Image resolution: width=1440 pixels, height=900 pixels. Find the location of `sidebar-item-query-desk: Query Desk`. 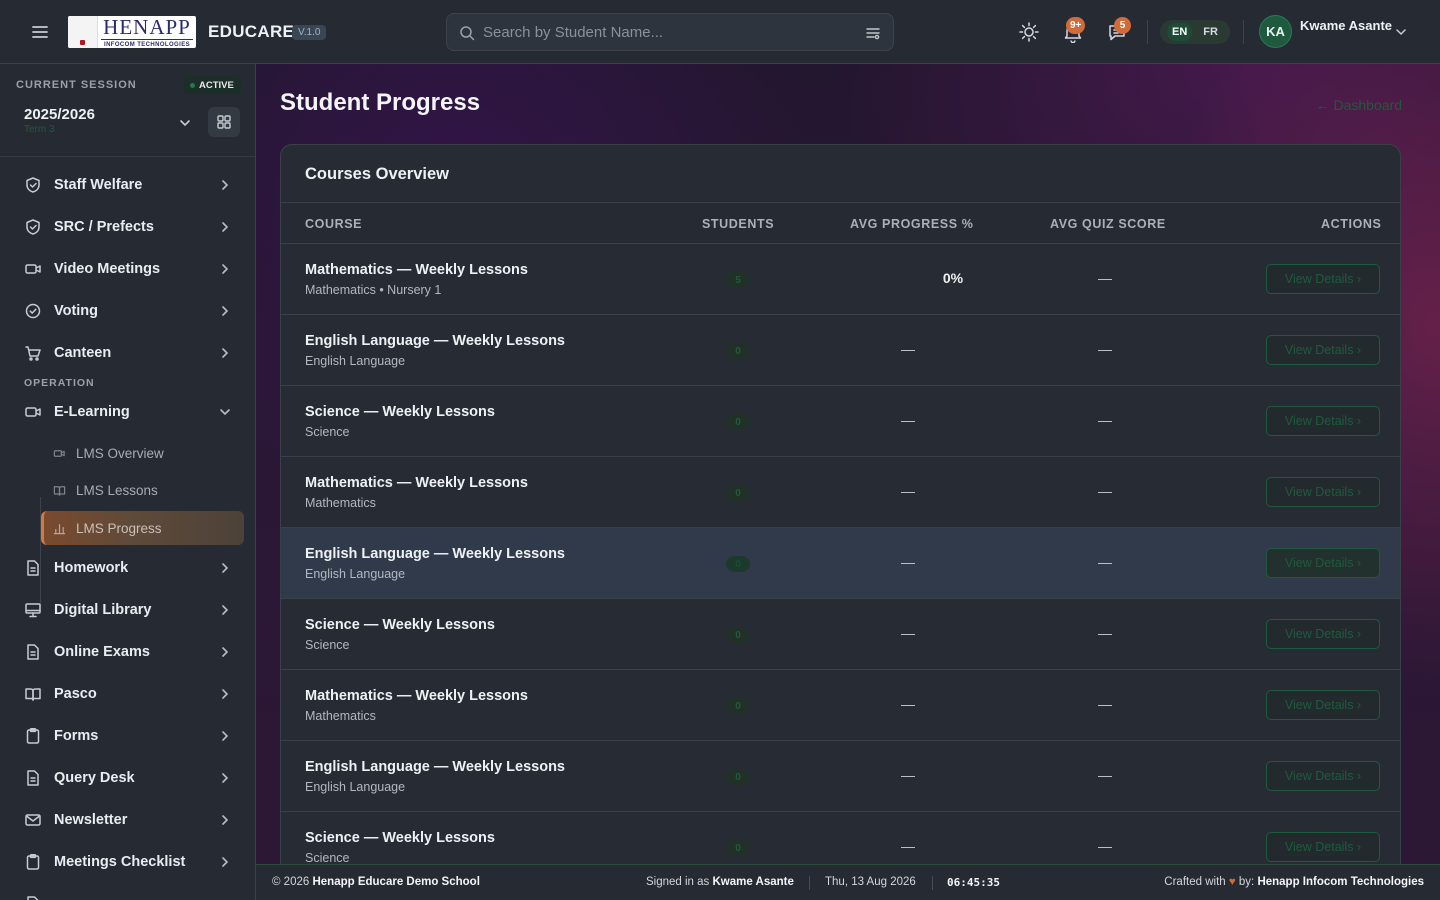

sidebar-item-query-desk: Query Desk is located at coordinates (130, 778).